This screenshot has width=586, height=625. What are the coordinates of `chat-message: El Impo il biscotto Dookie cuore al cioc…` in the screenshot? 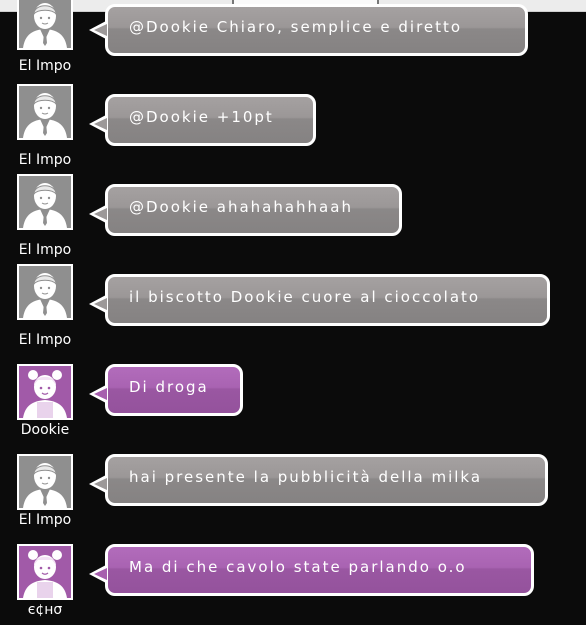 It's located at (293, 309).